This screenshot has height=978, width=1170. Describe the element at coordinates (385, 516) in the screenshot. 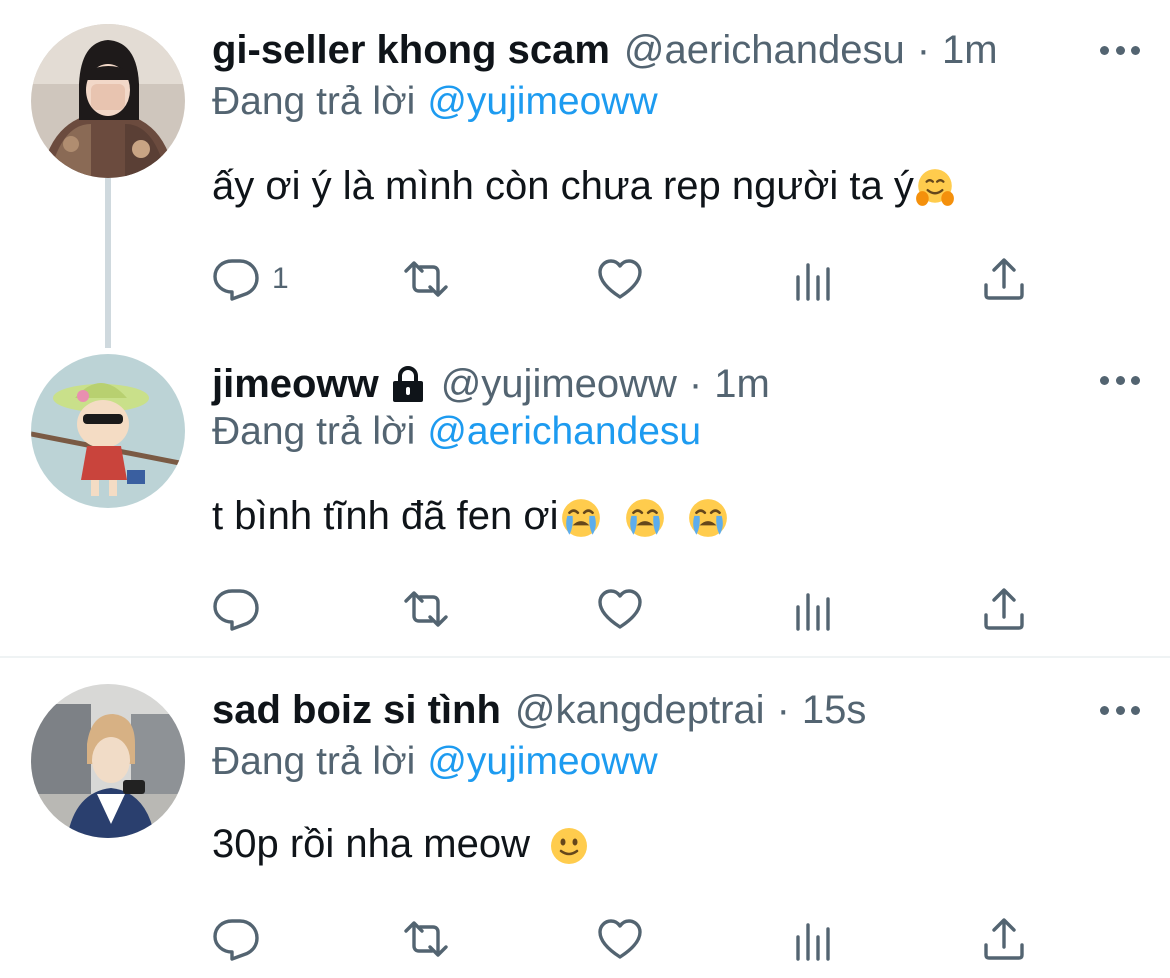

I see `tweet-text-body: t bình tĩnh đã fen ơi` at that location.